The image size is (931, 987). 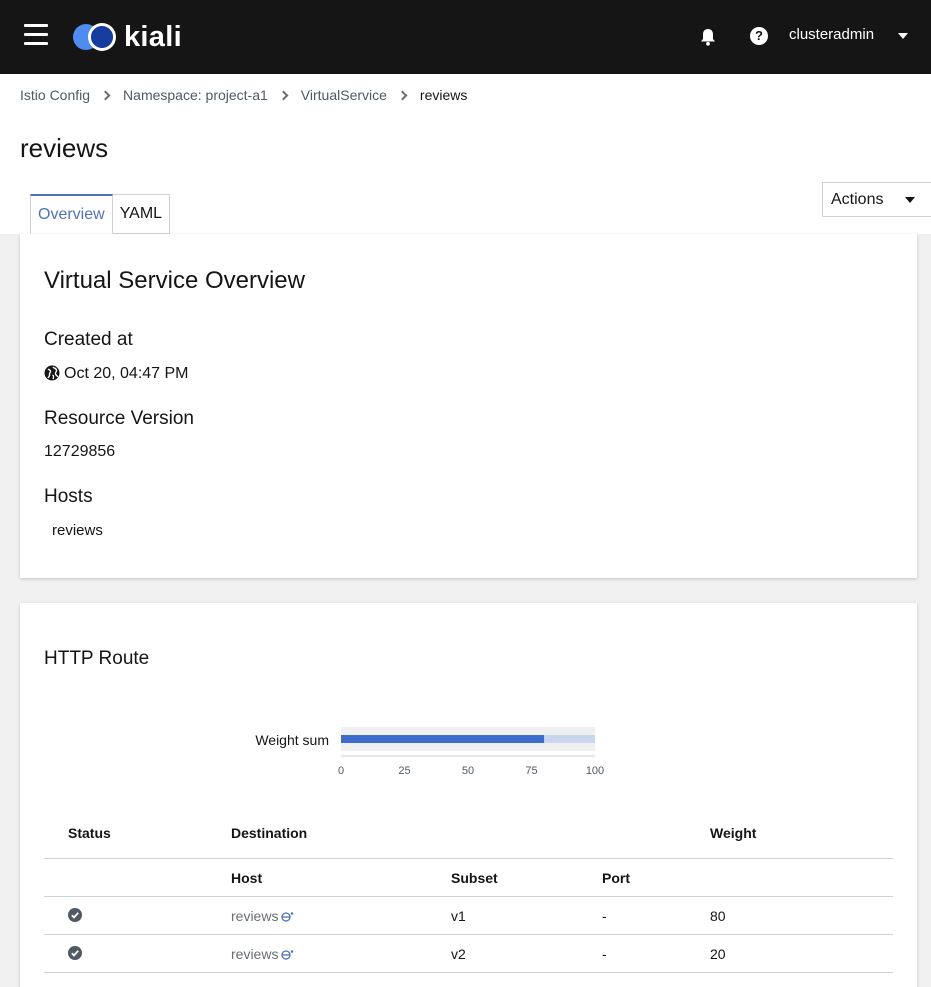 I want to click on column-header-subset: Subset, so click(x=474, y=878).